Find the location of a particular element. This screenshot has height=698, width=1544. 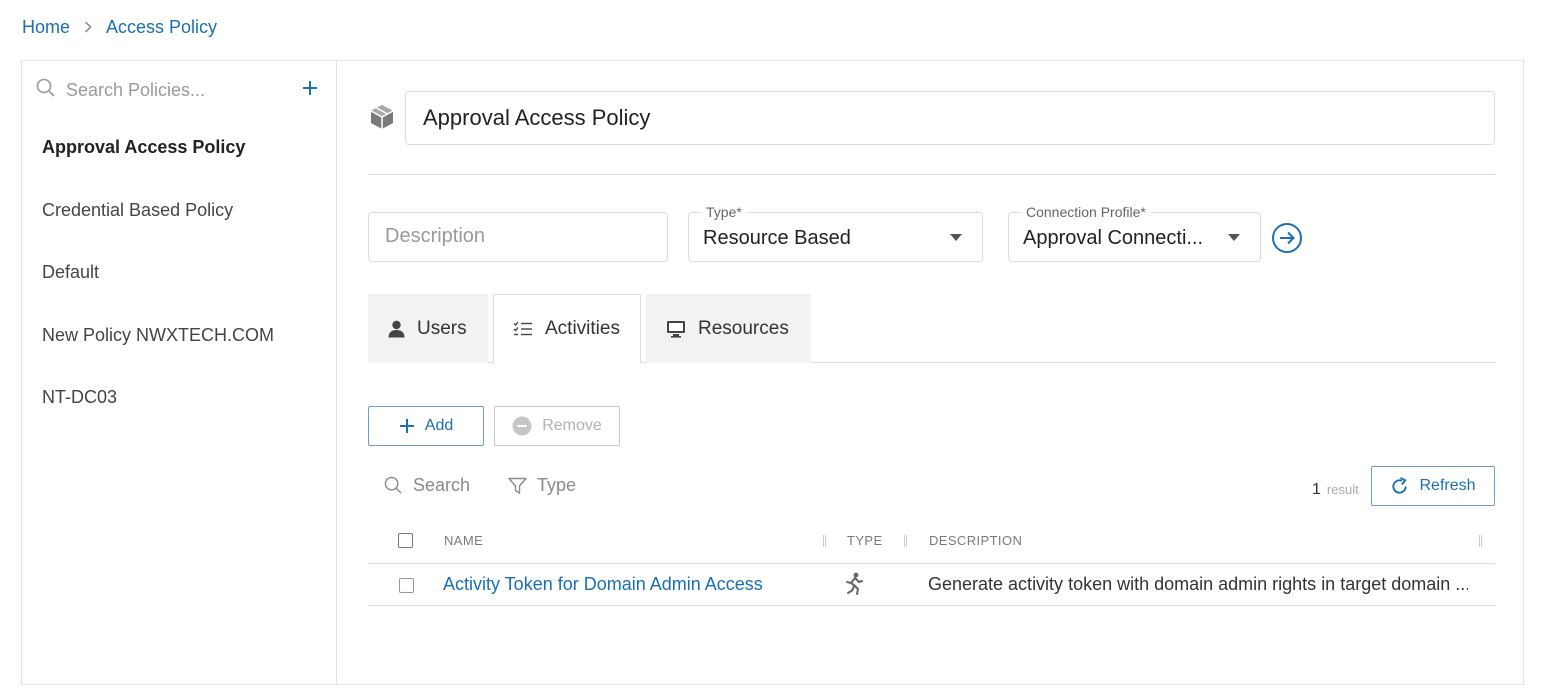

result-count: 1 result is located at coordinates (1335, 490).